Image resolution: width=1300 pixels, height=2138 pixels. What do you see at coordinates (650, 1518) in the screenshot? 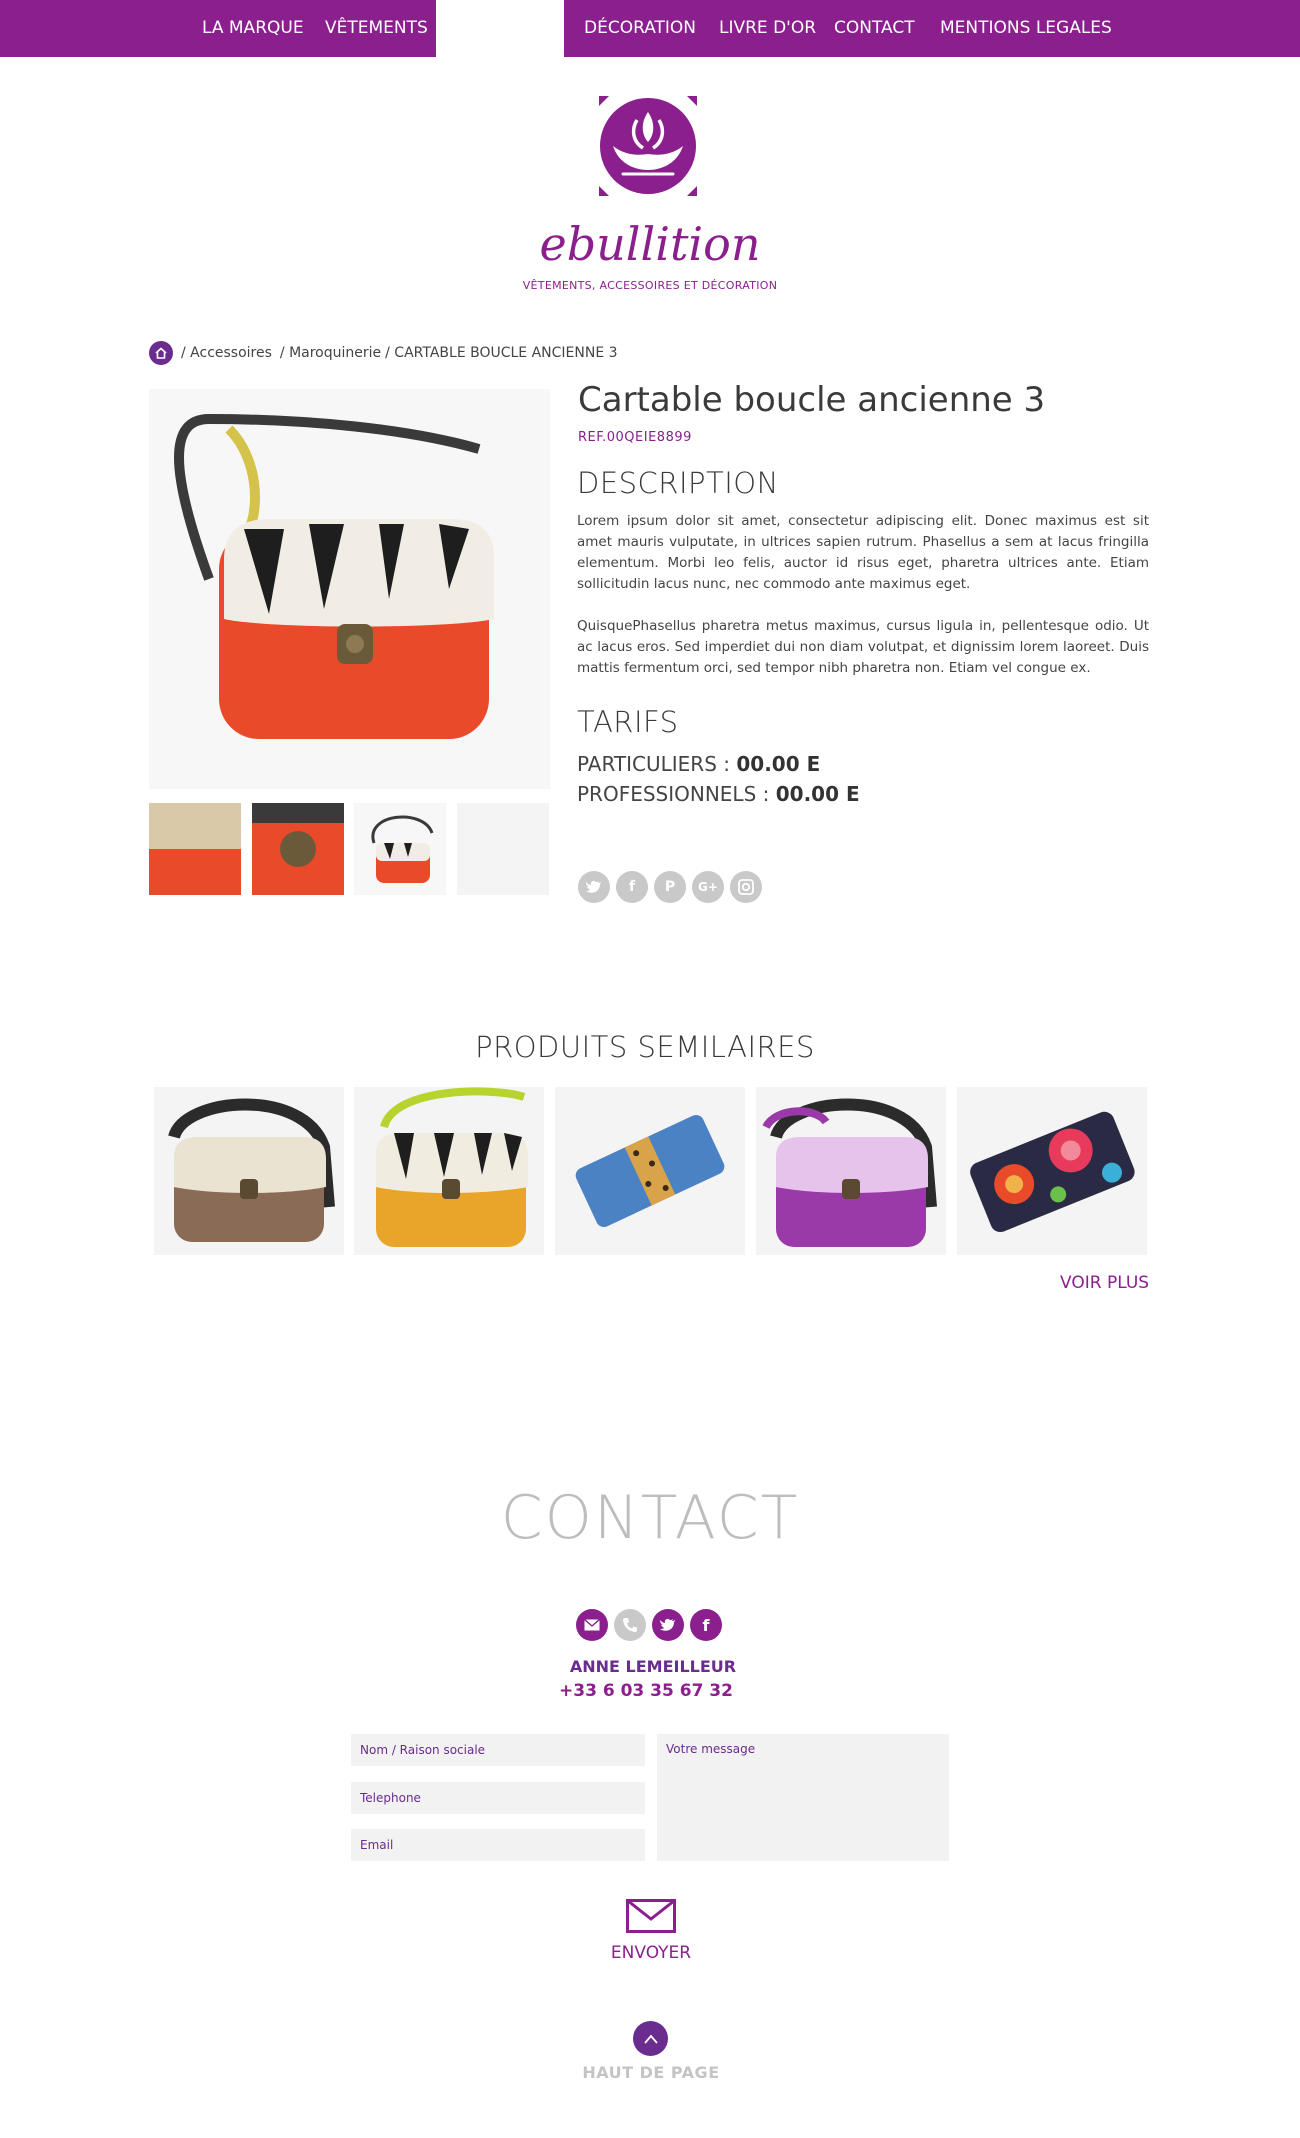
I see `contact-title: CONTACT` at bounding box center [650, 1518].